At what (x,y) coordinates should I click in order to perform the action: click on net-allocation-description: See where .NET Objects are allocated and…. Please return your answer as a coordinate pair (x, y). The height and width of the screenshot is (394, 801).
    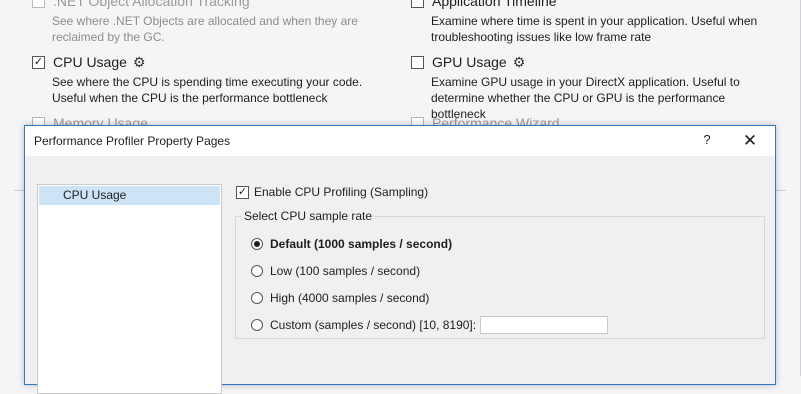
    Looking at the image, I should click on (205, 29).